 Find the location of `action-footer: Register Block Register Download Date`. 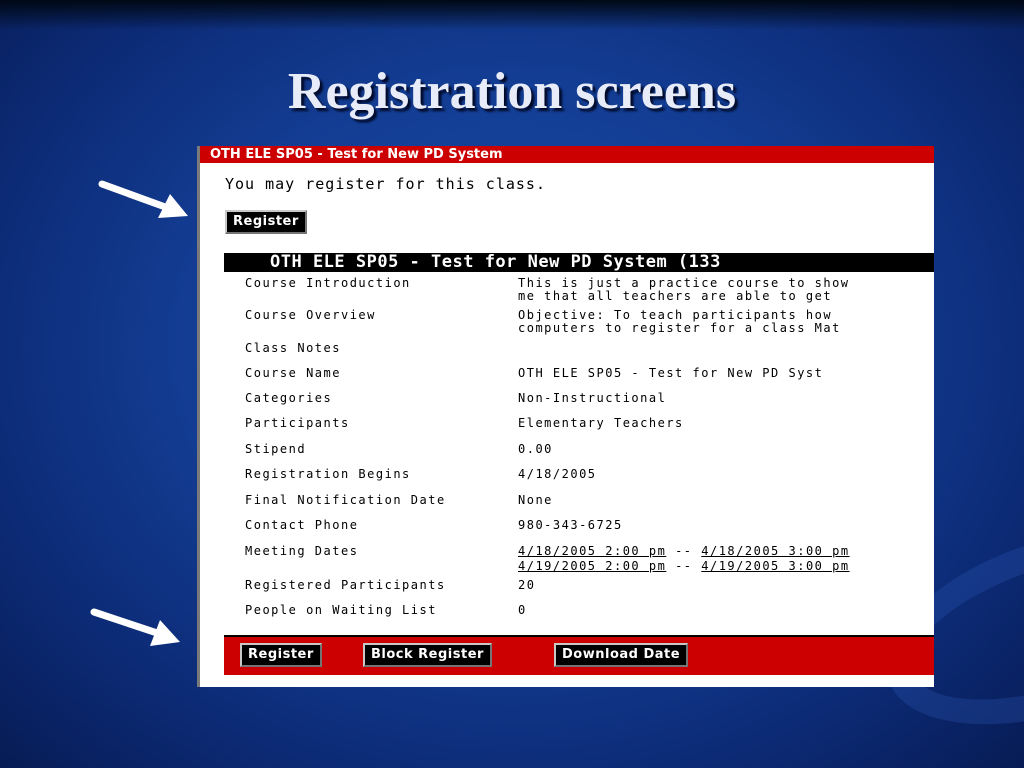

action-footer: Register Block Register Download Date is located at coordinates (579, 655).